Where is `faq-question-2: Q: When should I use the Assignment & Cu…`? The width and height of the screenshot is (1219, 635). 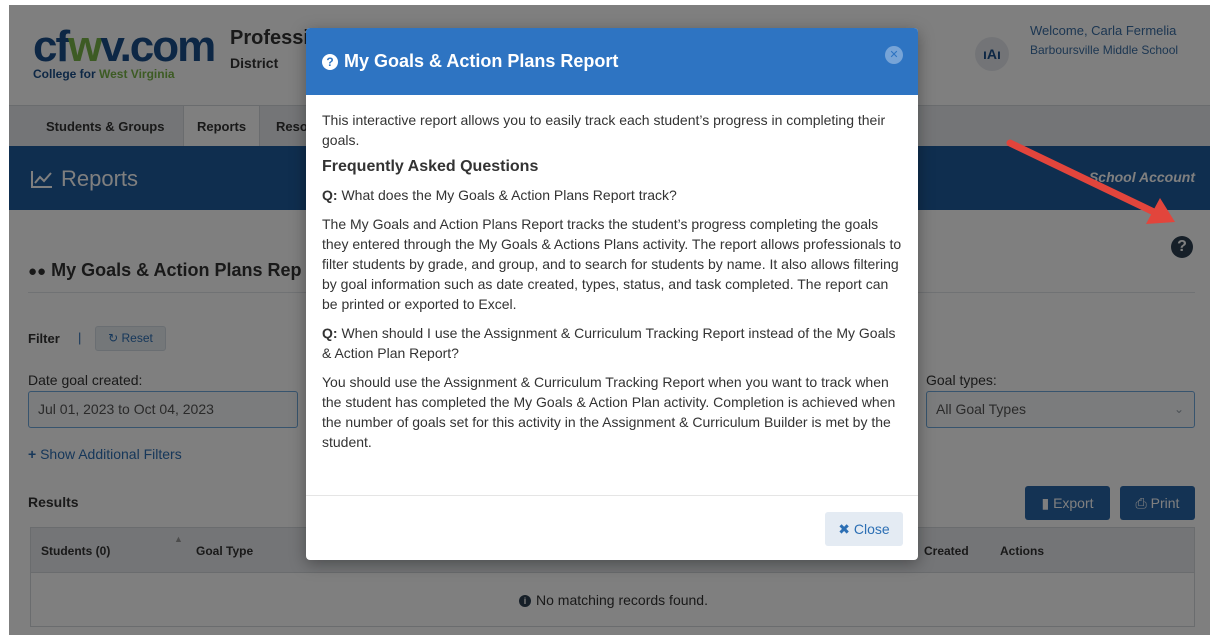 faq-question-2: Q: When should I use the Assignment & Cu… is located at coordinates (614, 343).